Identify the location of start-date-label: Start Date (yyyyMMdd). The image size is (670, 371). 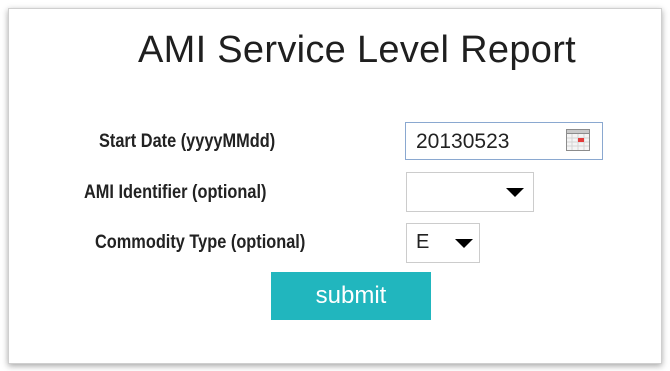
(187, 141).